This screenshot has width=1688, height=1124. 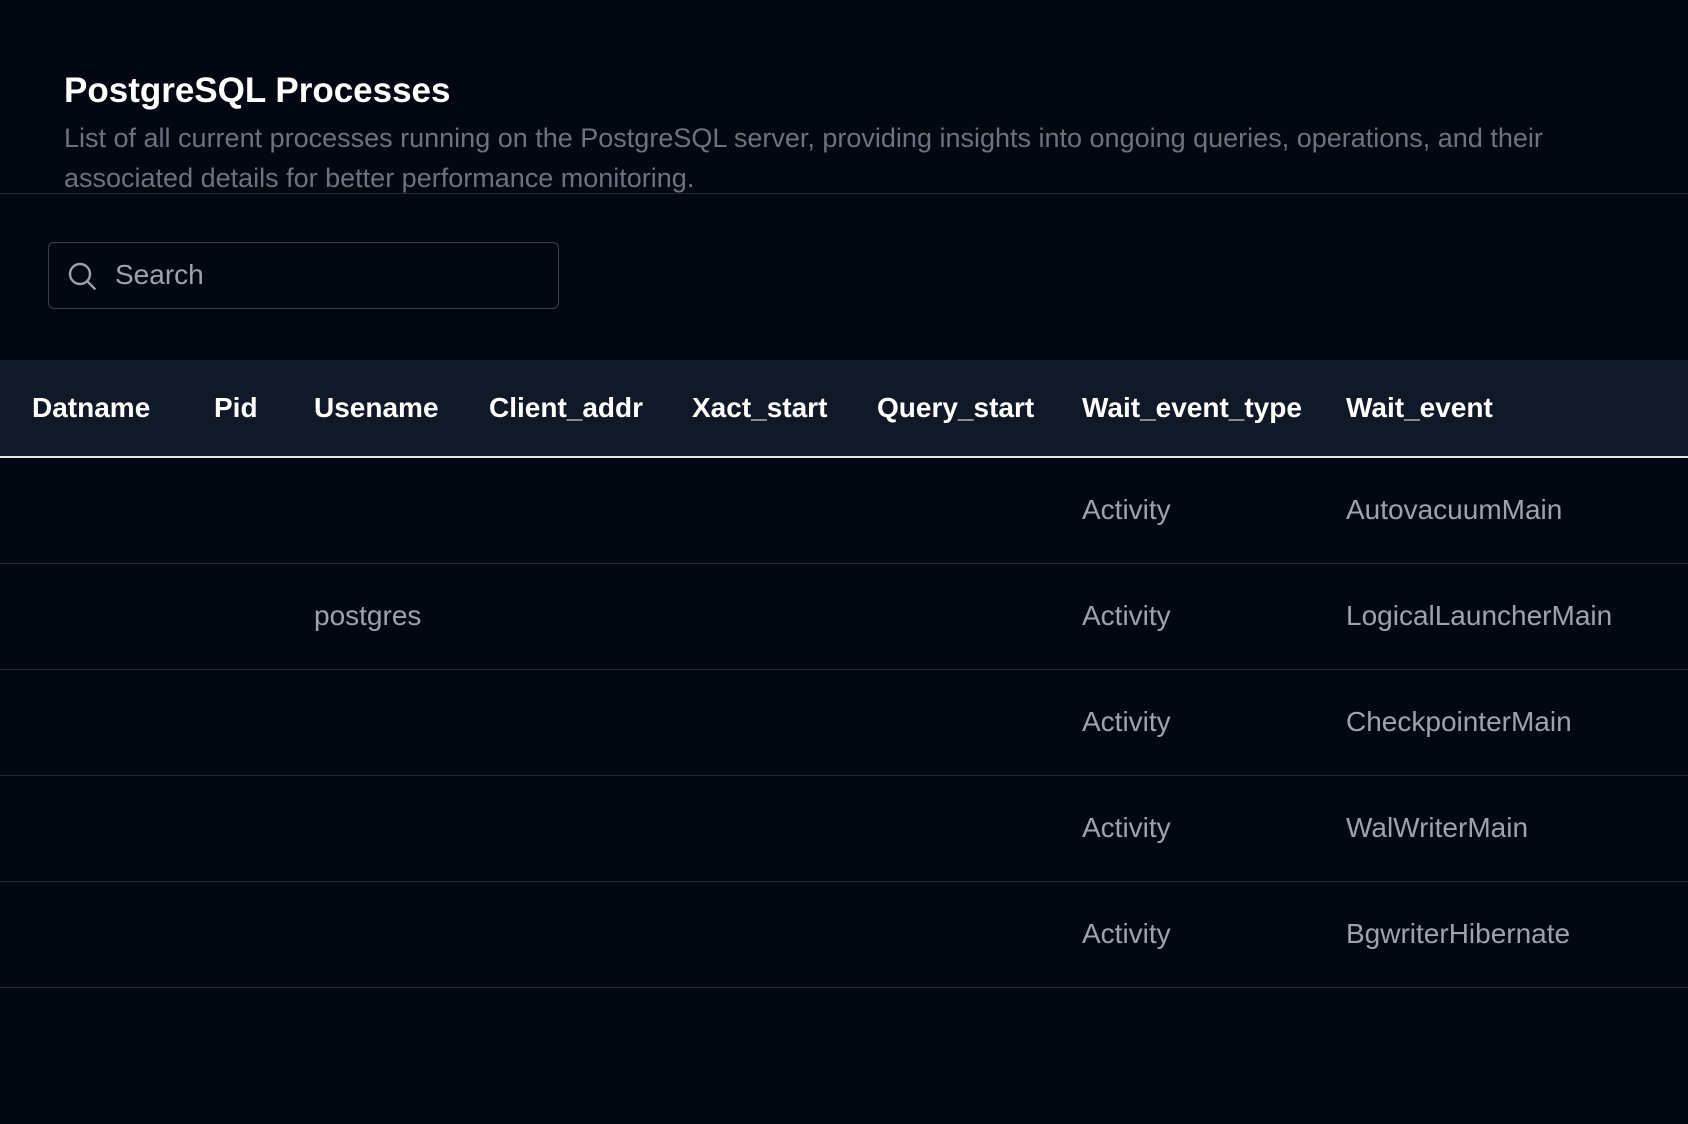 I want to click on search-input, so click(x=330, y=275).